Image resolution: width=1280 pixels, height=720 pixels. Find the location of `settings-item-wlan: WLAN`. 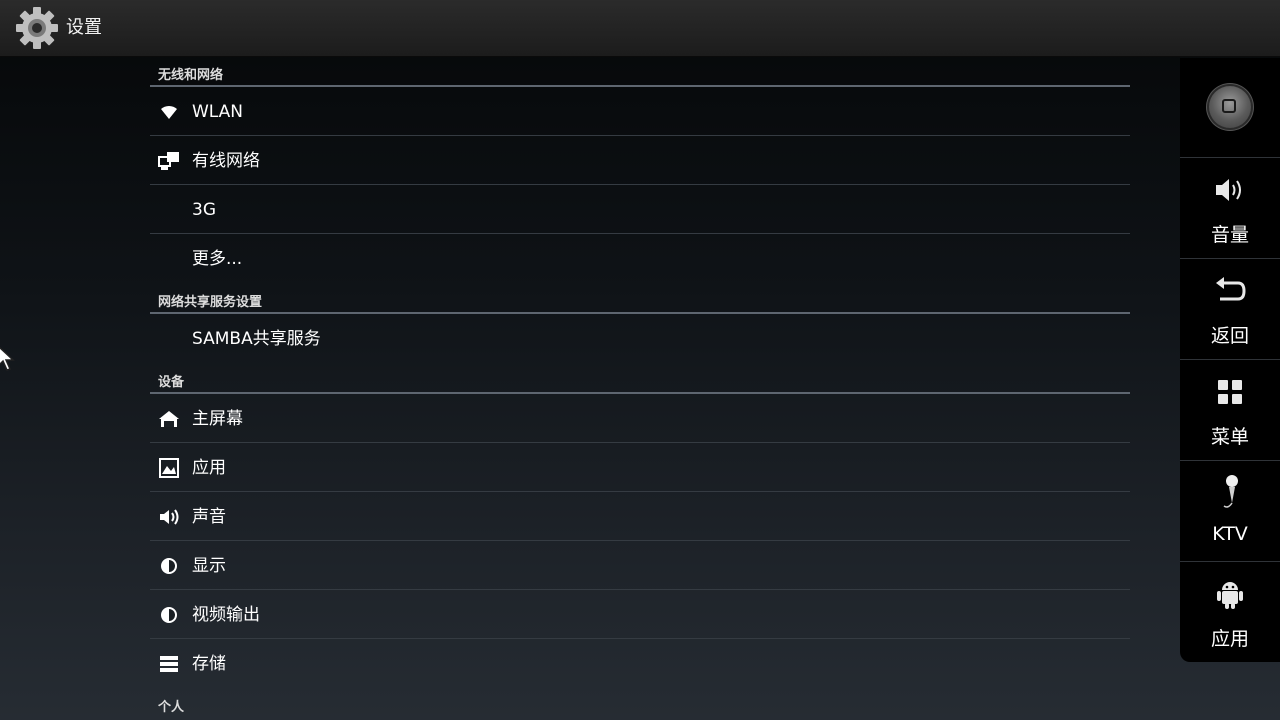

settings-item-wlan: WLAN is located at coordinates (640, 111).